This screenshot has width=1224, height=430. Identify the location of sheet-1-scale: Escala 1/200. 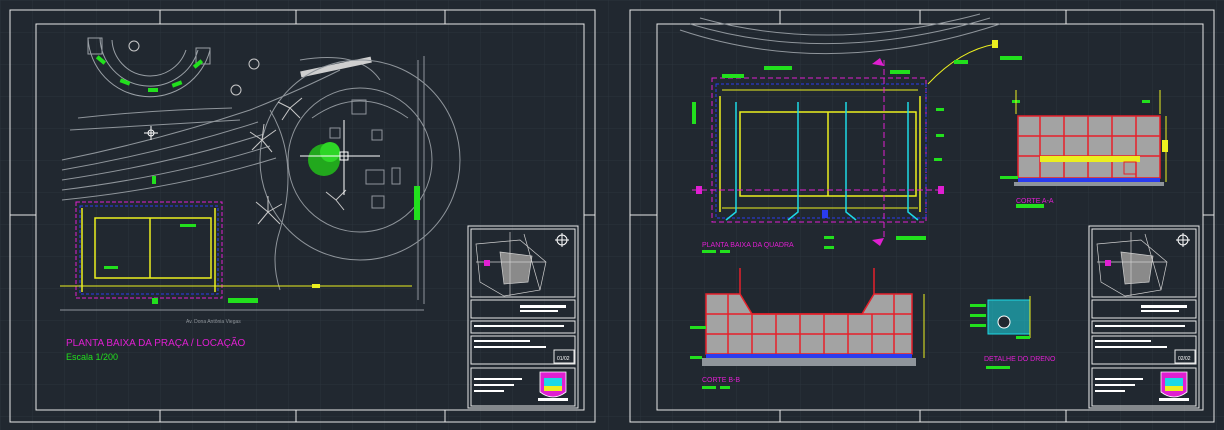
(92, 357).